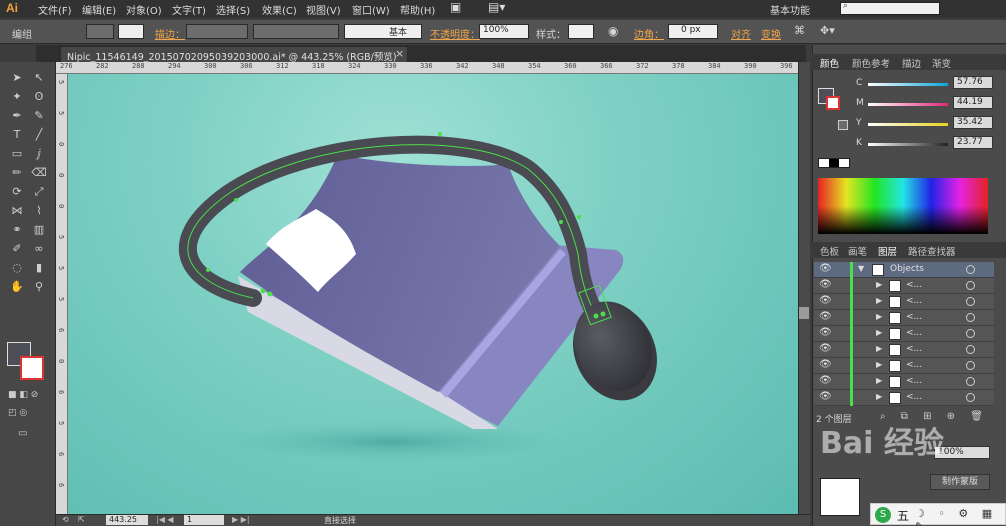 This screenshot has height=526, width=1006. Describe the element at coordinates (581, 31) in the screenshot. I see `graphic-style-swatch` at that location.